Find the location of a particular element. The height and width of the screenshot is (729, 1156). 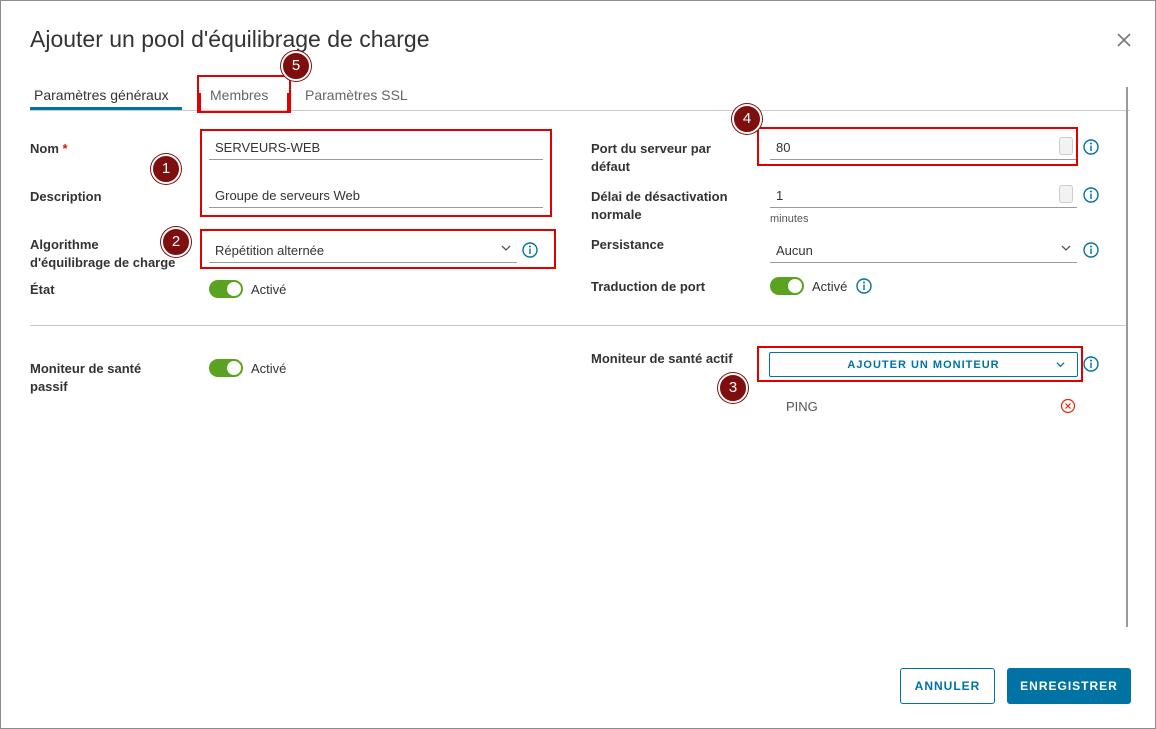

port-translation-toggle-label: Activé is located at coordinates (830, 286).